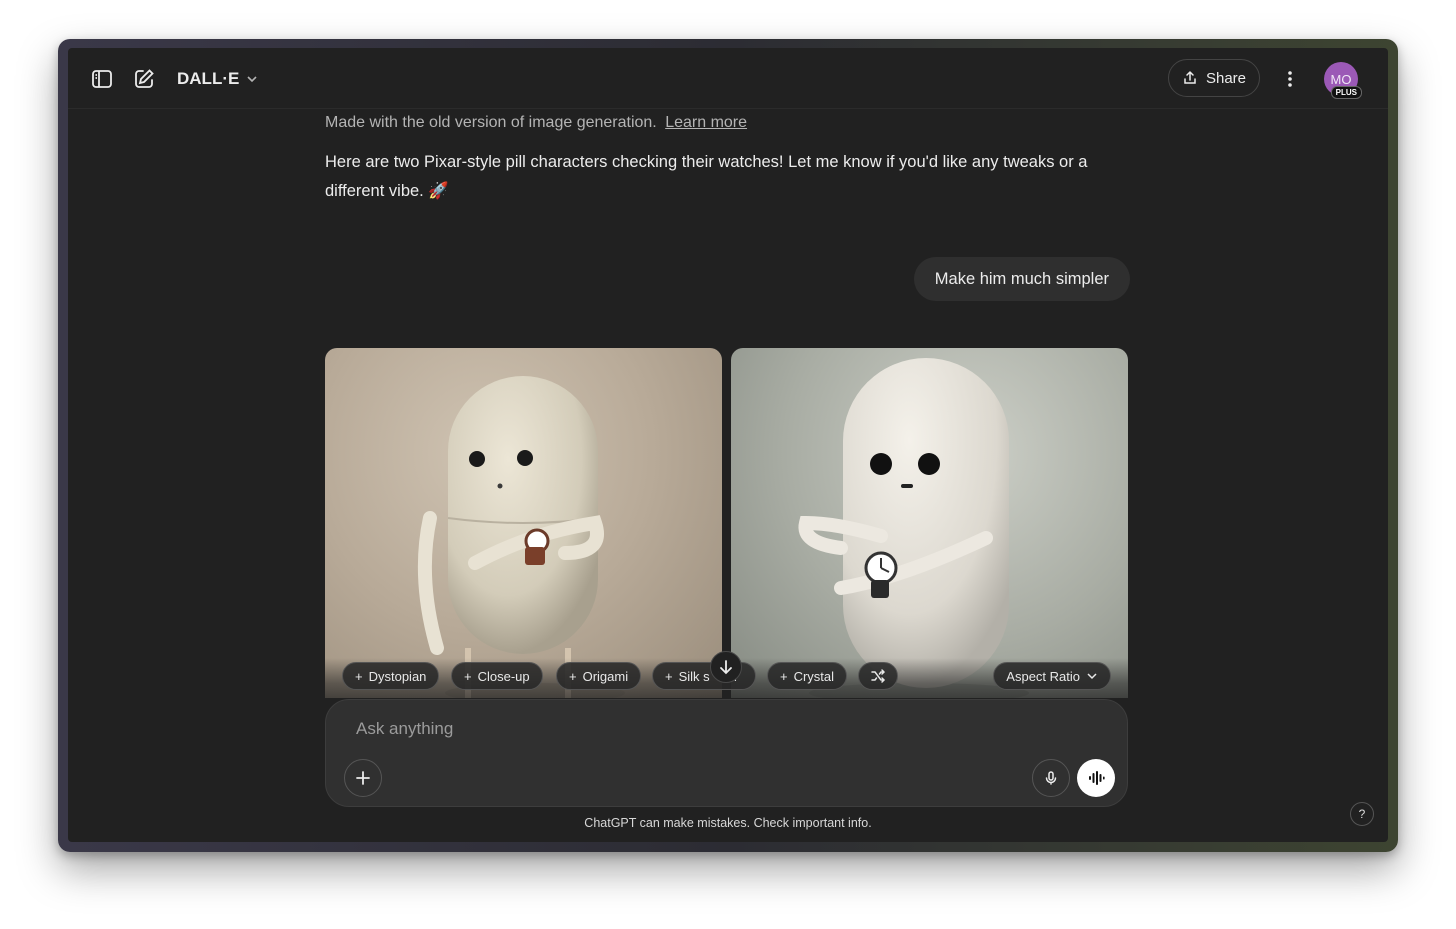  Describe the element at coordinates (397, 676) in the screenshot. I see `chip-label: Dystopian` at that location.